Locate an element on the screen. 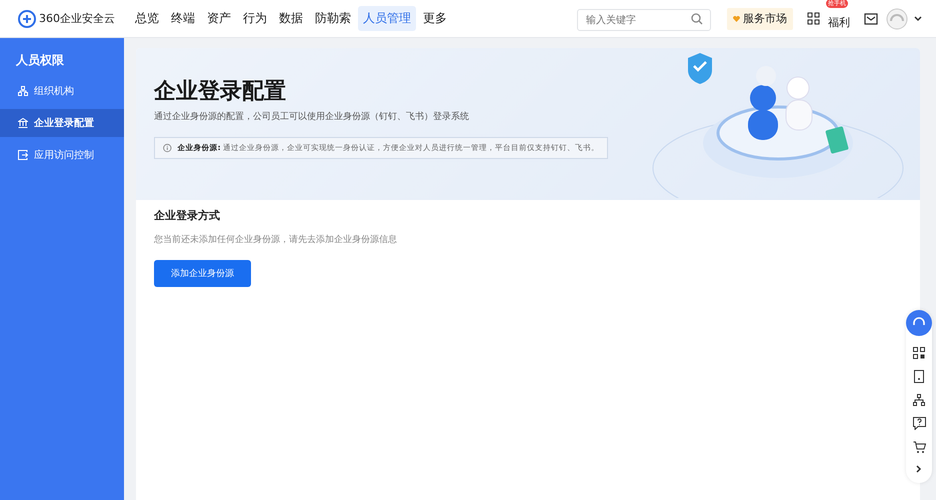 This screenshot has height=500, width=936. info-icon is located at coordinates (167, 148).